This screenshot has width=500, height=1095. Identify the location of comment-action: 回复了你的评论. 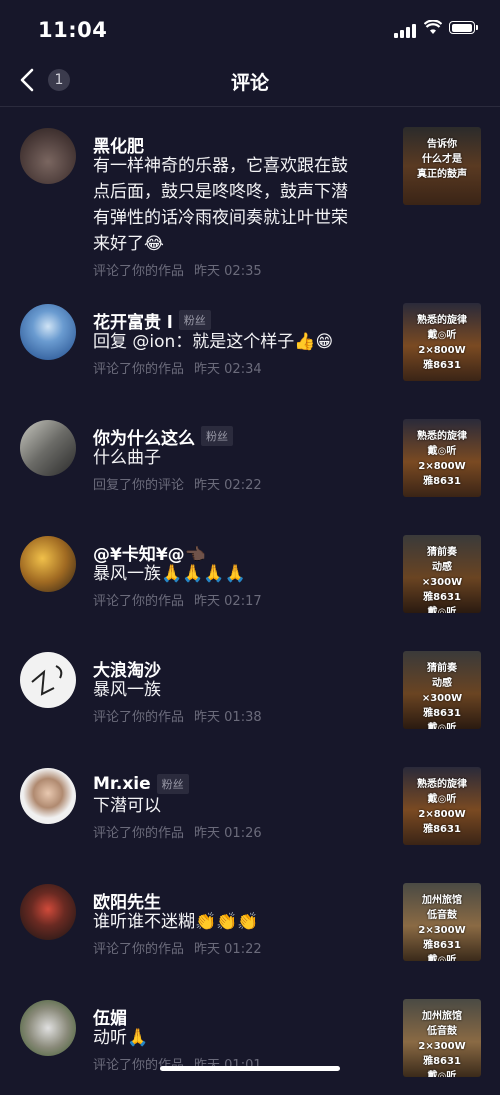
(139, 485).